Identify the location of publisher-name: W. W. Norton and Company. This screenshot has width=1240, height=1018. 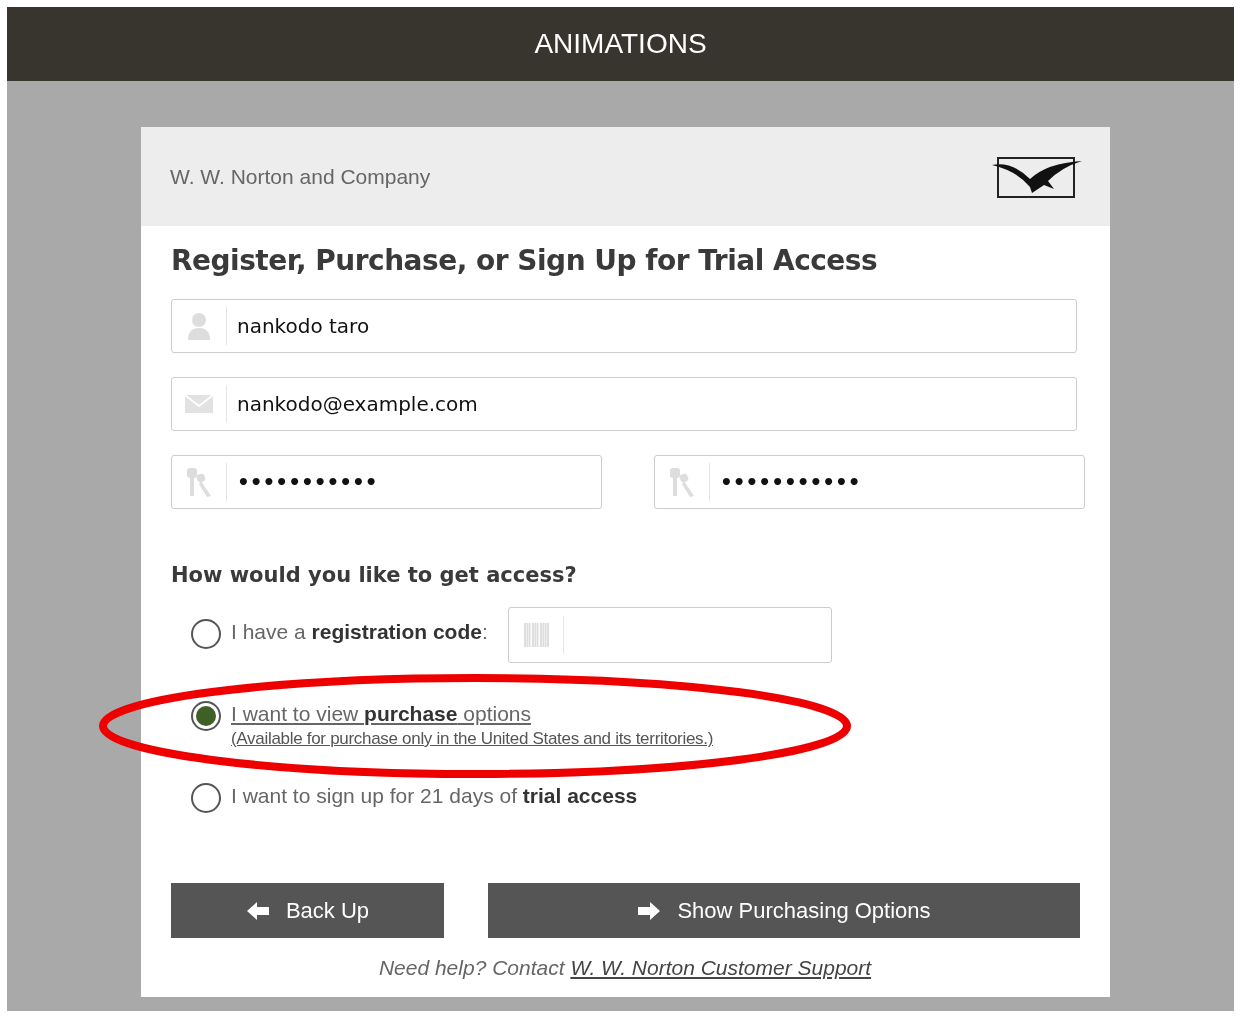
(300, 176).